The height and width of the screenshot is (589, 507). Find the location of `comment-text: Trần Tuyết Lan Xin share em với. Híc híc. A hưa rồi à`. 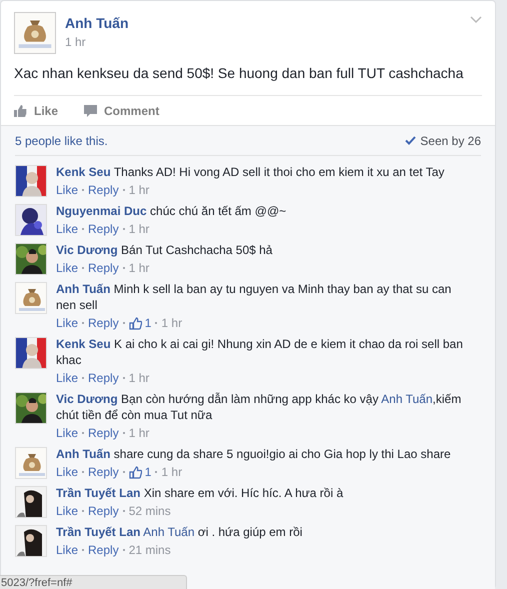

comment-text: Trần Tuyết Lan Xin share em với. Híc híc. A hưa rồi à is located at coordinates (200, 493).